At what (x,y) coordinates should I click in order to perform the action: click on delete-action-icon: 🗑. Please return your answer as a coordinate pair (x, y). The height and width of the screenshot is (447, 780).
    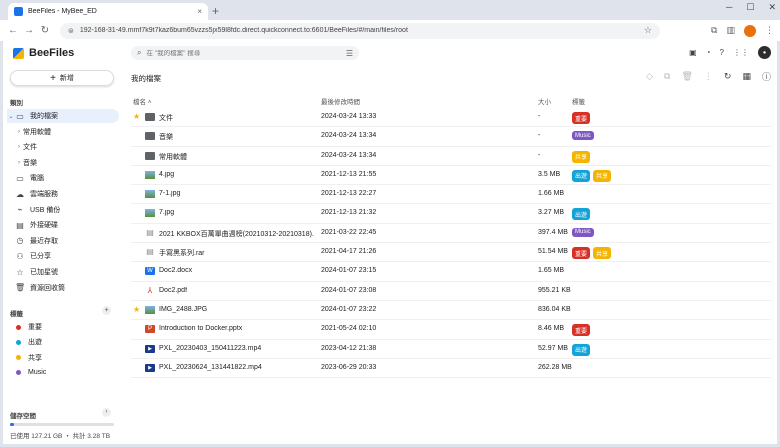
    Looking at the image, I should click on (686, 76).